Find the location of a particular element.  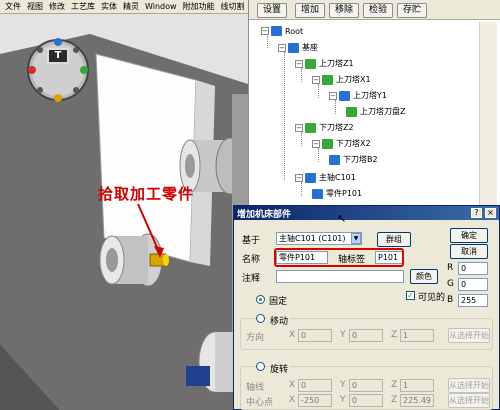

remove-button: 移除 is located at coordinates (344, 10).